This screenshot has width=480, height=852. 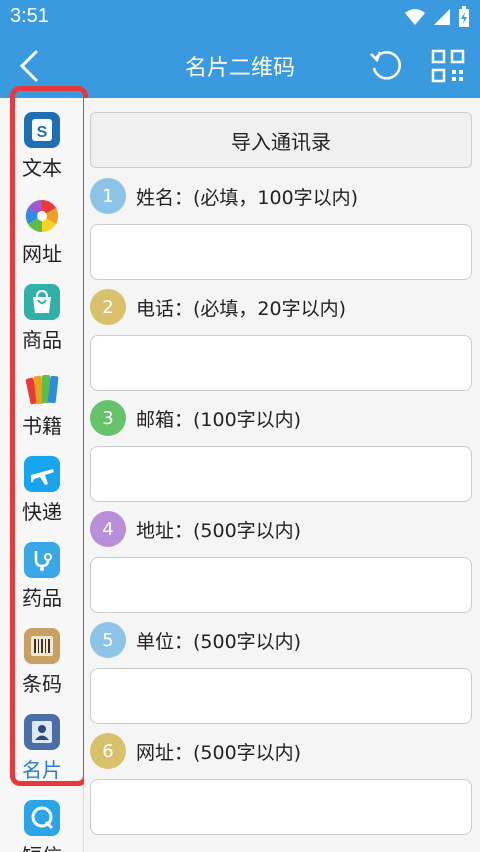 What do you see at coordinates (247, 197) in the screenshot?
I see `field-label: 姓名：(必填，100字以内)` at bounding box center [247, 197].